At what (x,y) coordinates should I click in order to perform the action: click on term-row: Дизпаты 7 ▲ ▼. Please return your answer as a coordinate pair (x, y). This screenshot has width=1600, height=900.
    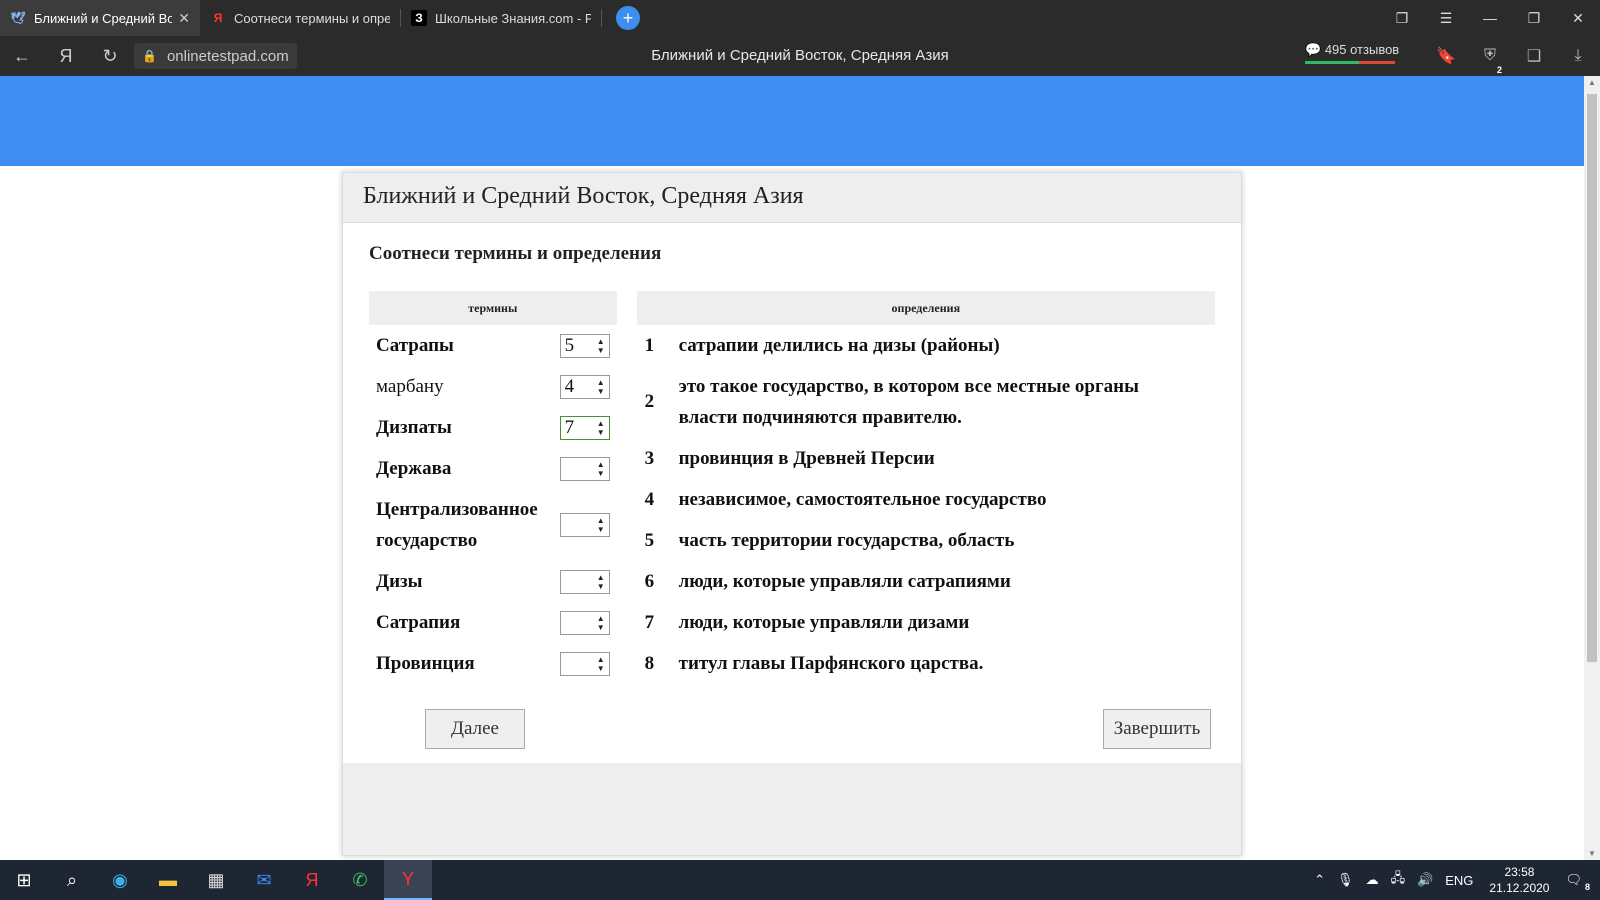
    Looking at the image, I should click on (493, 427).